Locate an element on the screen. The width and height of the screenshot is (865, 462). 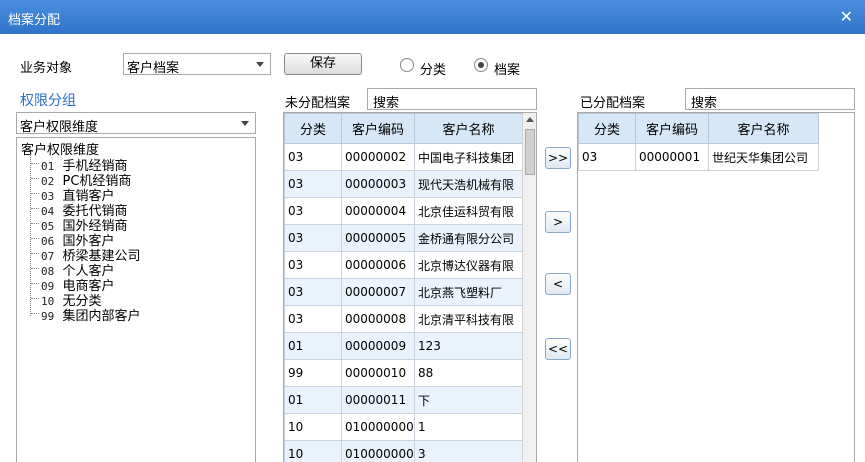
tree-item: 99 集团内部客户 is located at coordinates (91, 314).